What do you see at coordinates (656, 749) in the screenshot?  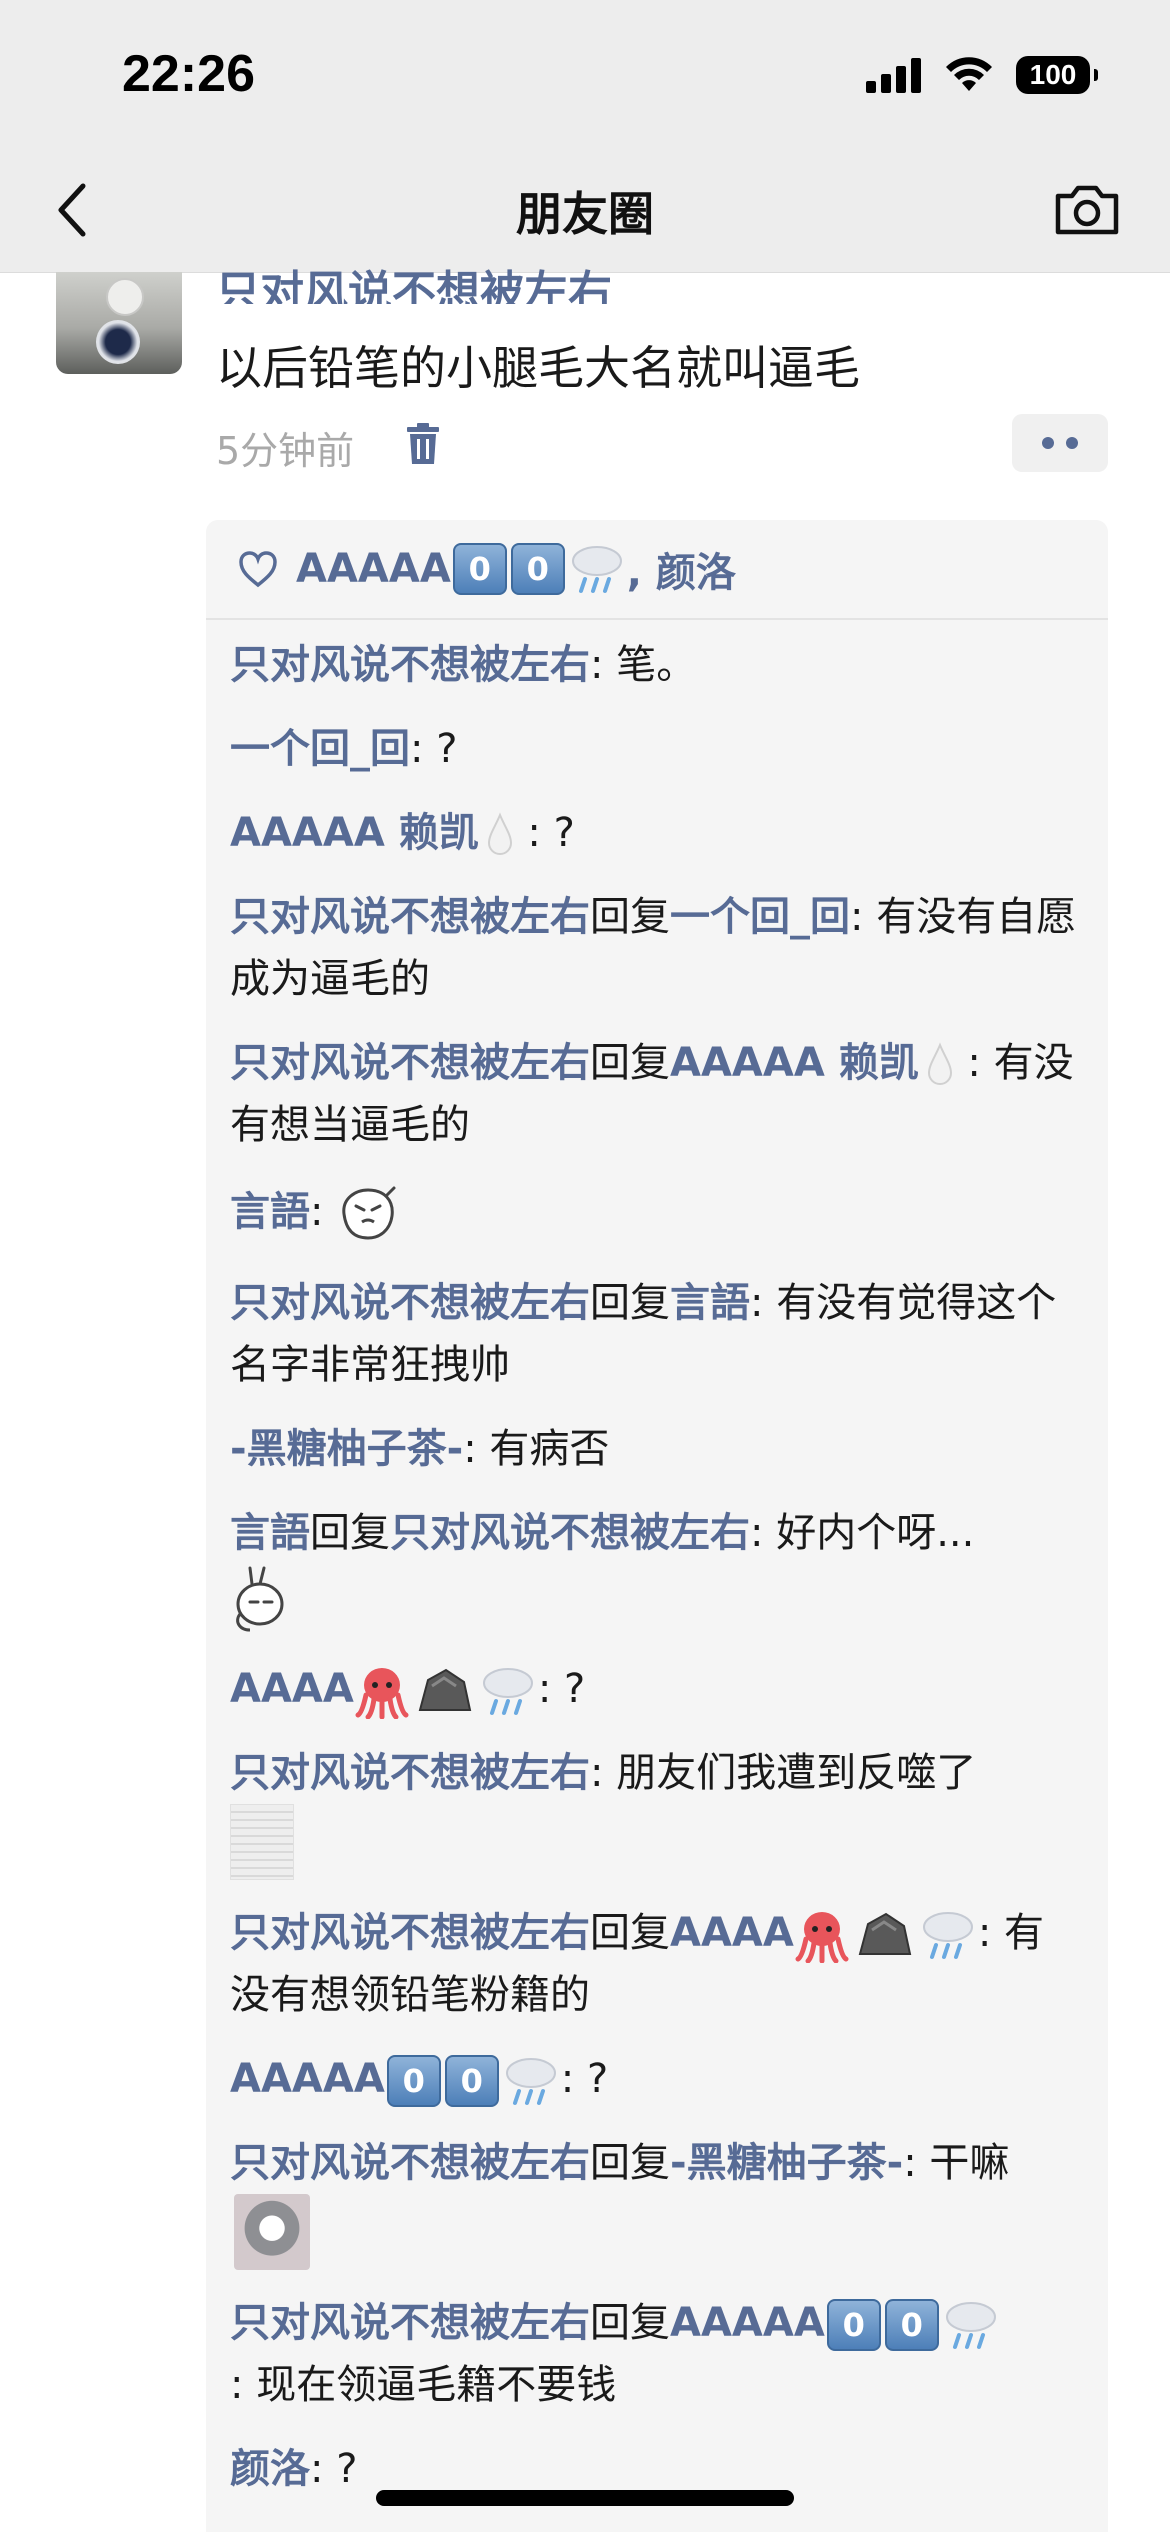 I see `comment-item: 一个回_回: ?` at bounding box center [656, 749].